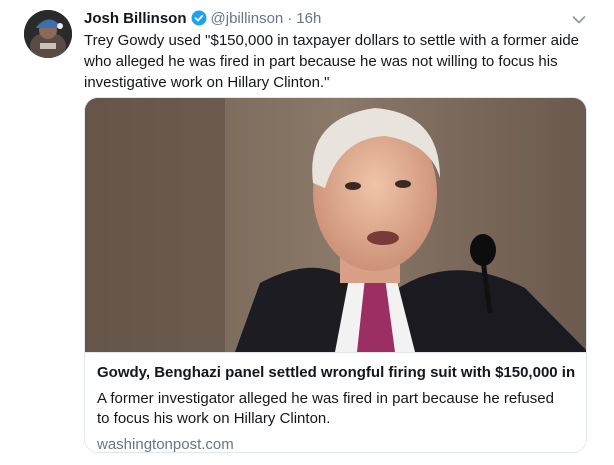  I want to click on avatar-image, so click(48, 34).